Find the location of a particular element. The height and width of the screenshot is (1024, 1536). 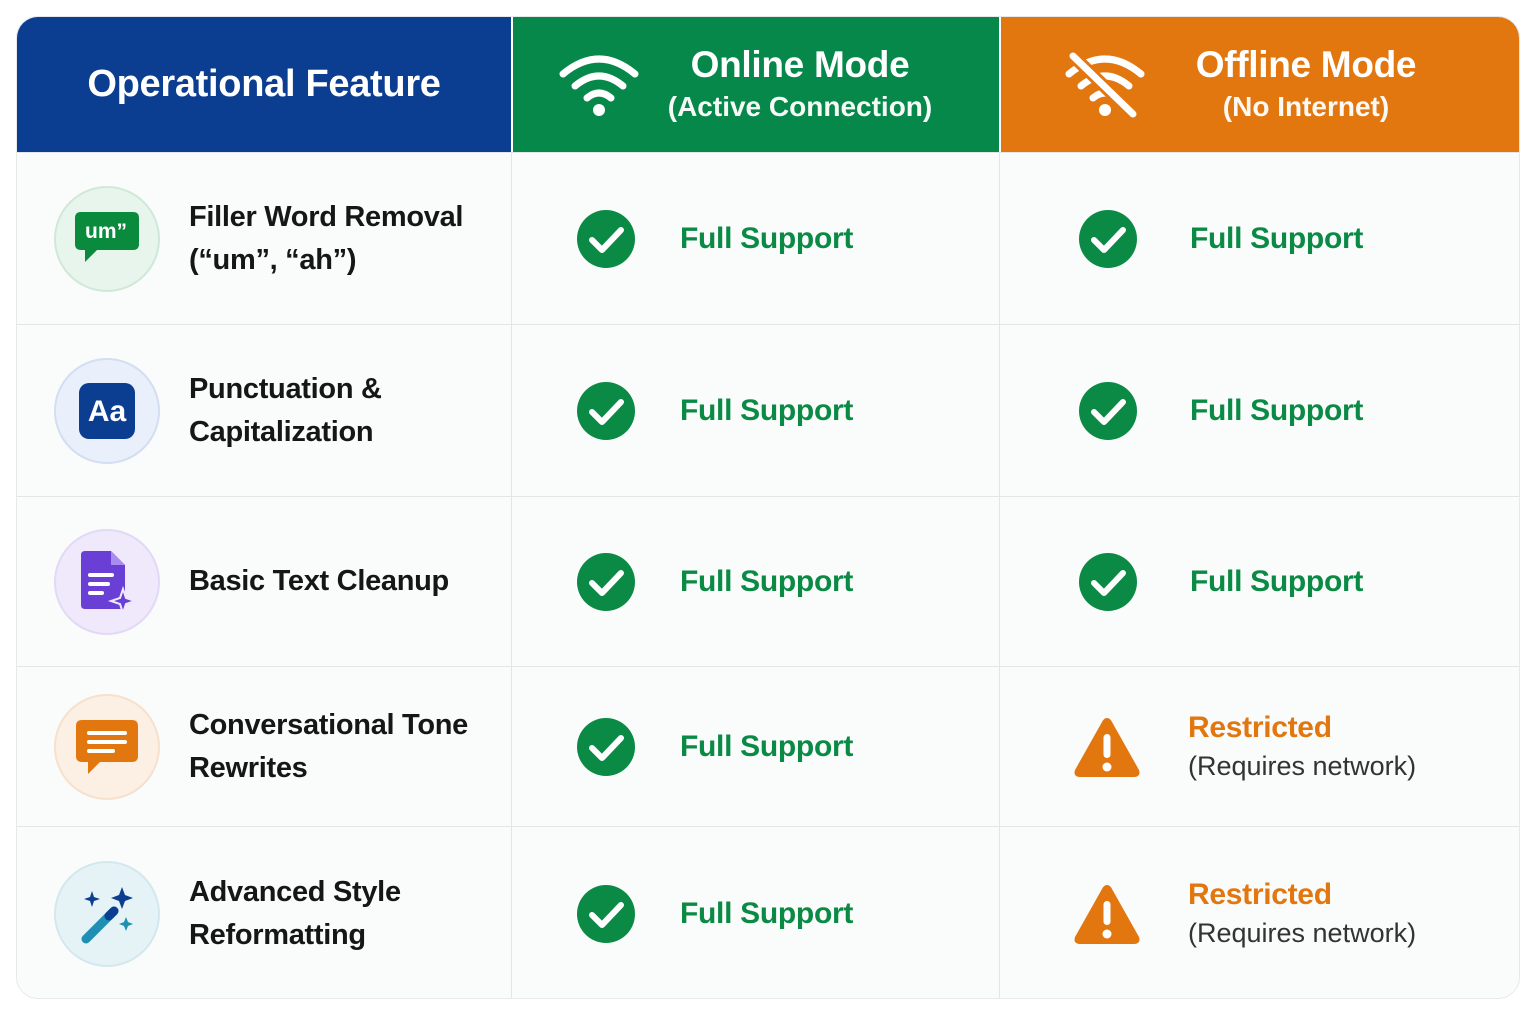

feature-label: Filler Word Removal (“um”, “ah”) is located at coordinates (326, 238).